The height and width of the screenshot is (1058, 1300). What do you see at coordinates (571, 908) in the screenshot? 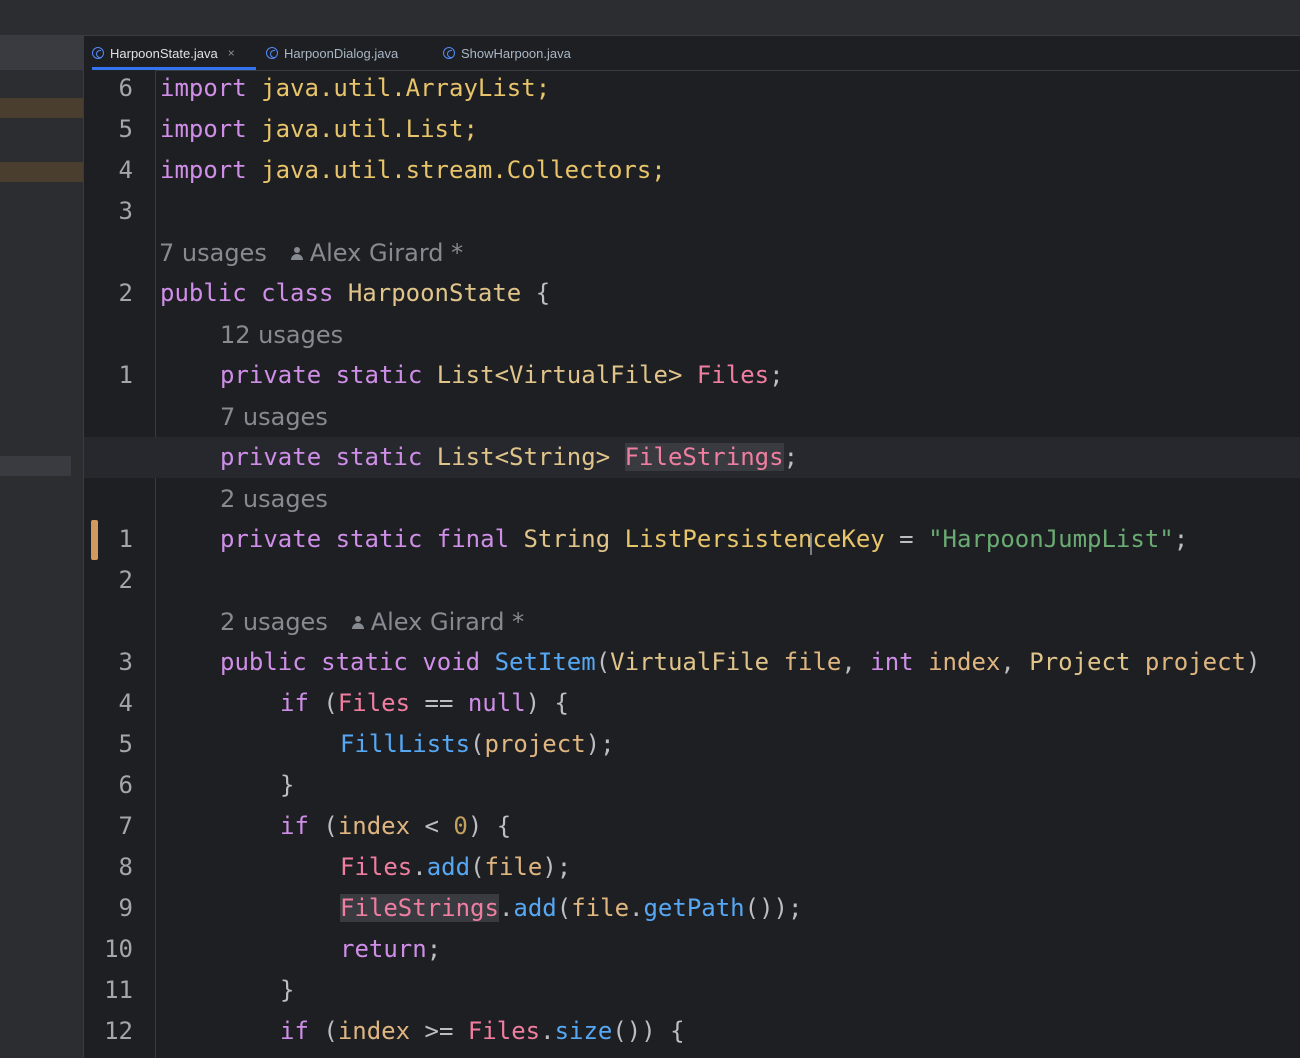
I see `code-line: FileStrings.add(file.getPath());` at bounding box center [571, 908].